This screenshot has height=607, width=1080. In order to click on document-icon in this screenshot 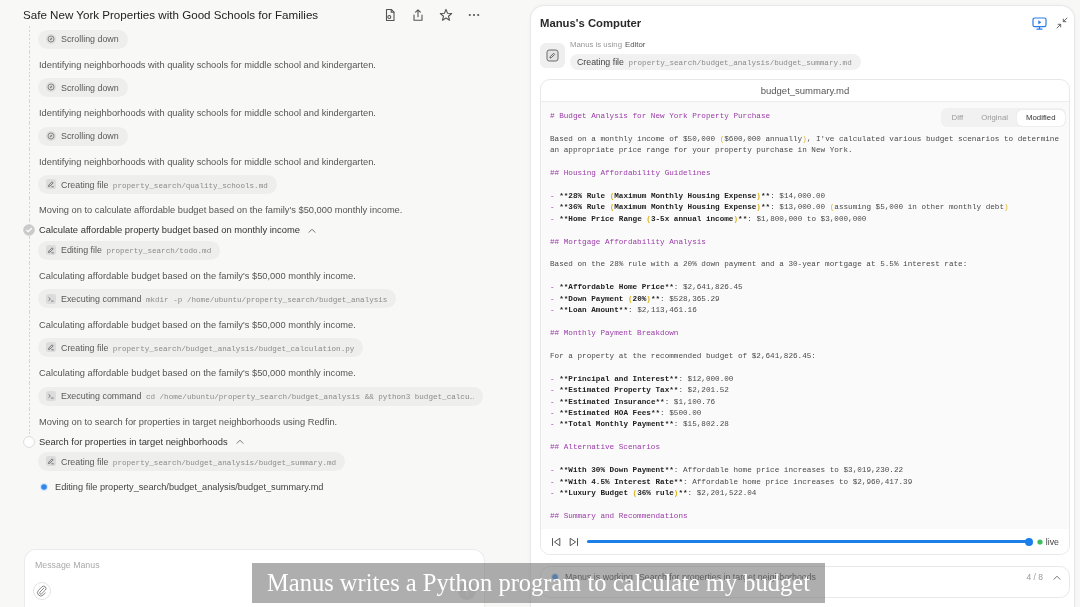, I will do `click(390, 15)`.